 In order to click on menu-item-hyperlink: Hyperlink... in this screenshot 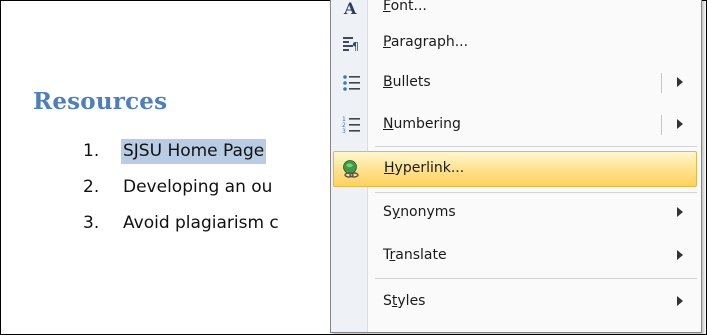, I will do `click(515, 169)`.